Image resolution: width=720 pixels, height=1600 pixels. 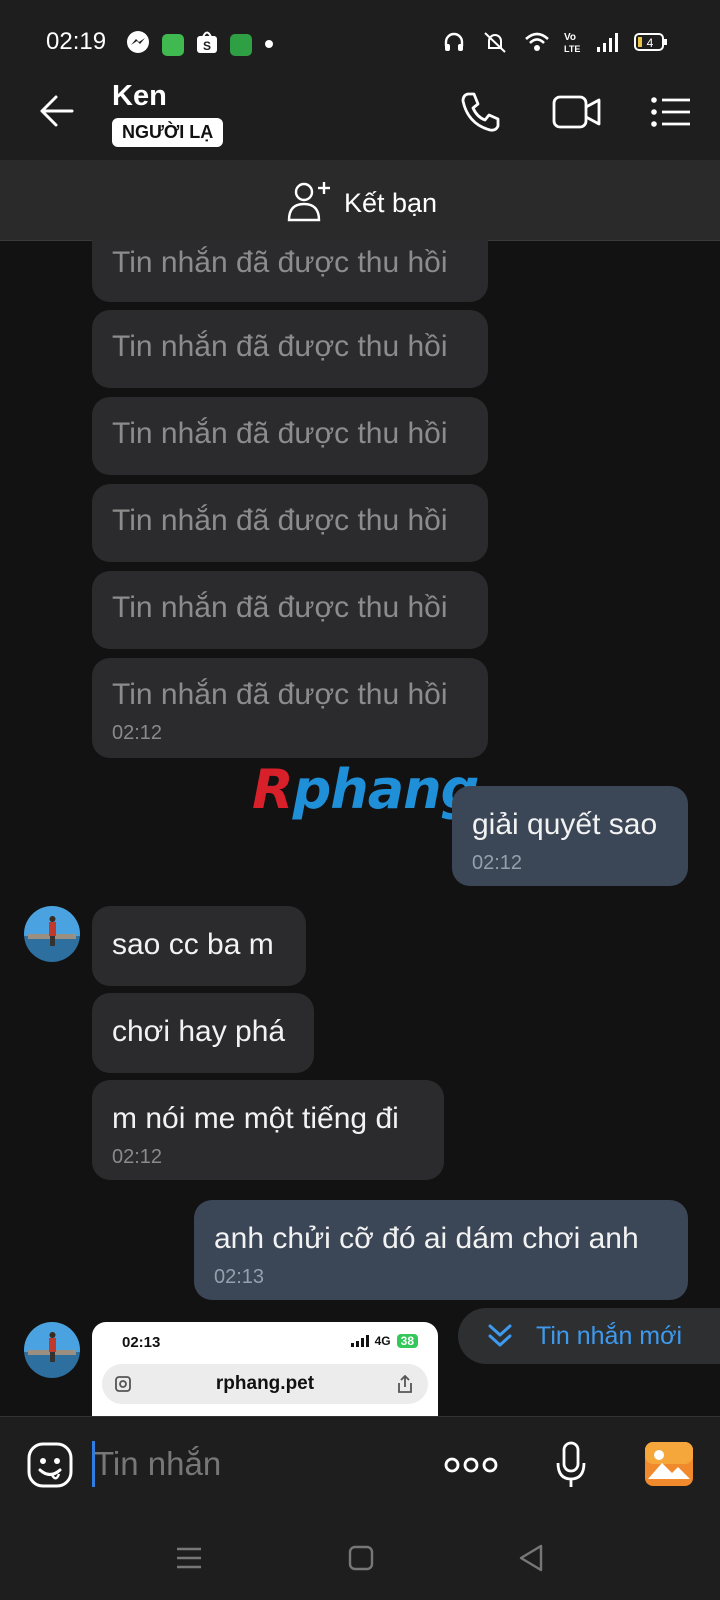 What do you see at coordinates (471, 1467) in the screenshot?
I see `more-options-icon` at bounding box center [471, 1467].